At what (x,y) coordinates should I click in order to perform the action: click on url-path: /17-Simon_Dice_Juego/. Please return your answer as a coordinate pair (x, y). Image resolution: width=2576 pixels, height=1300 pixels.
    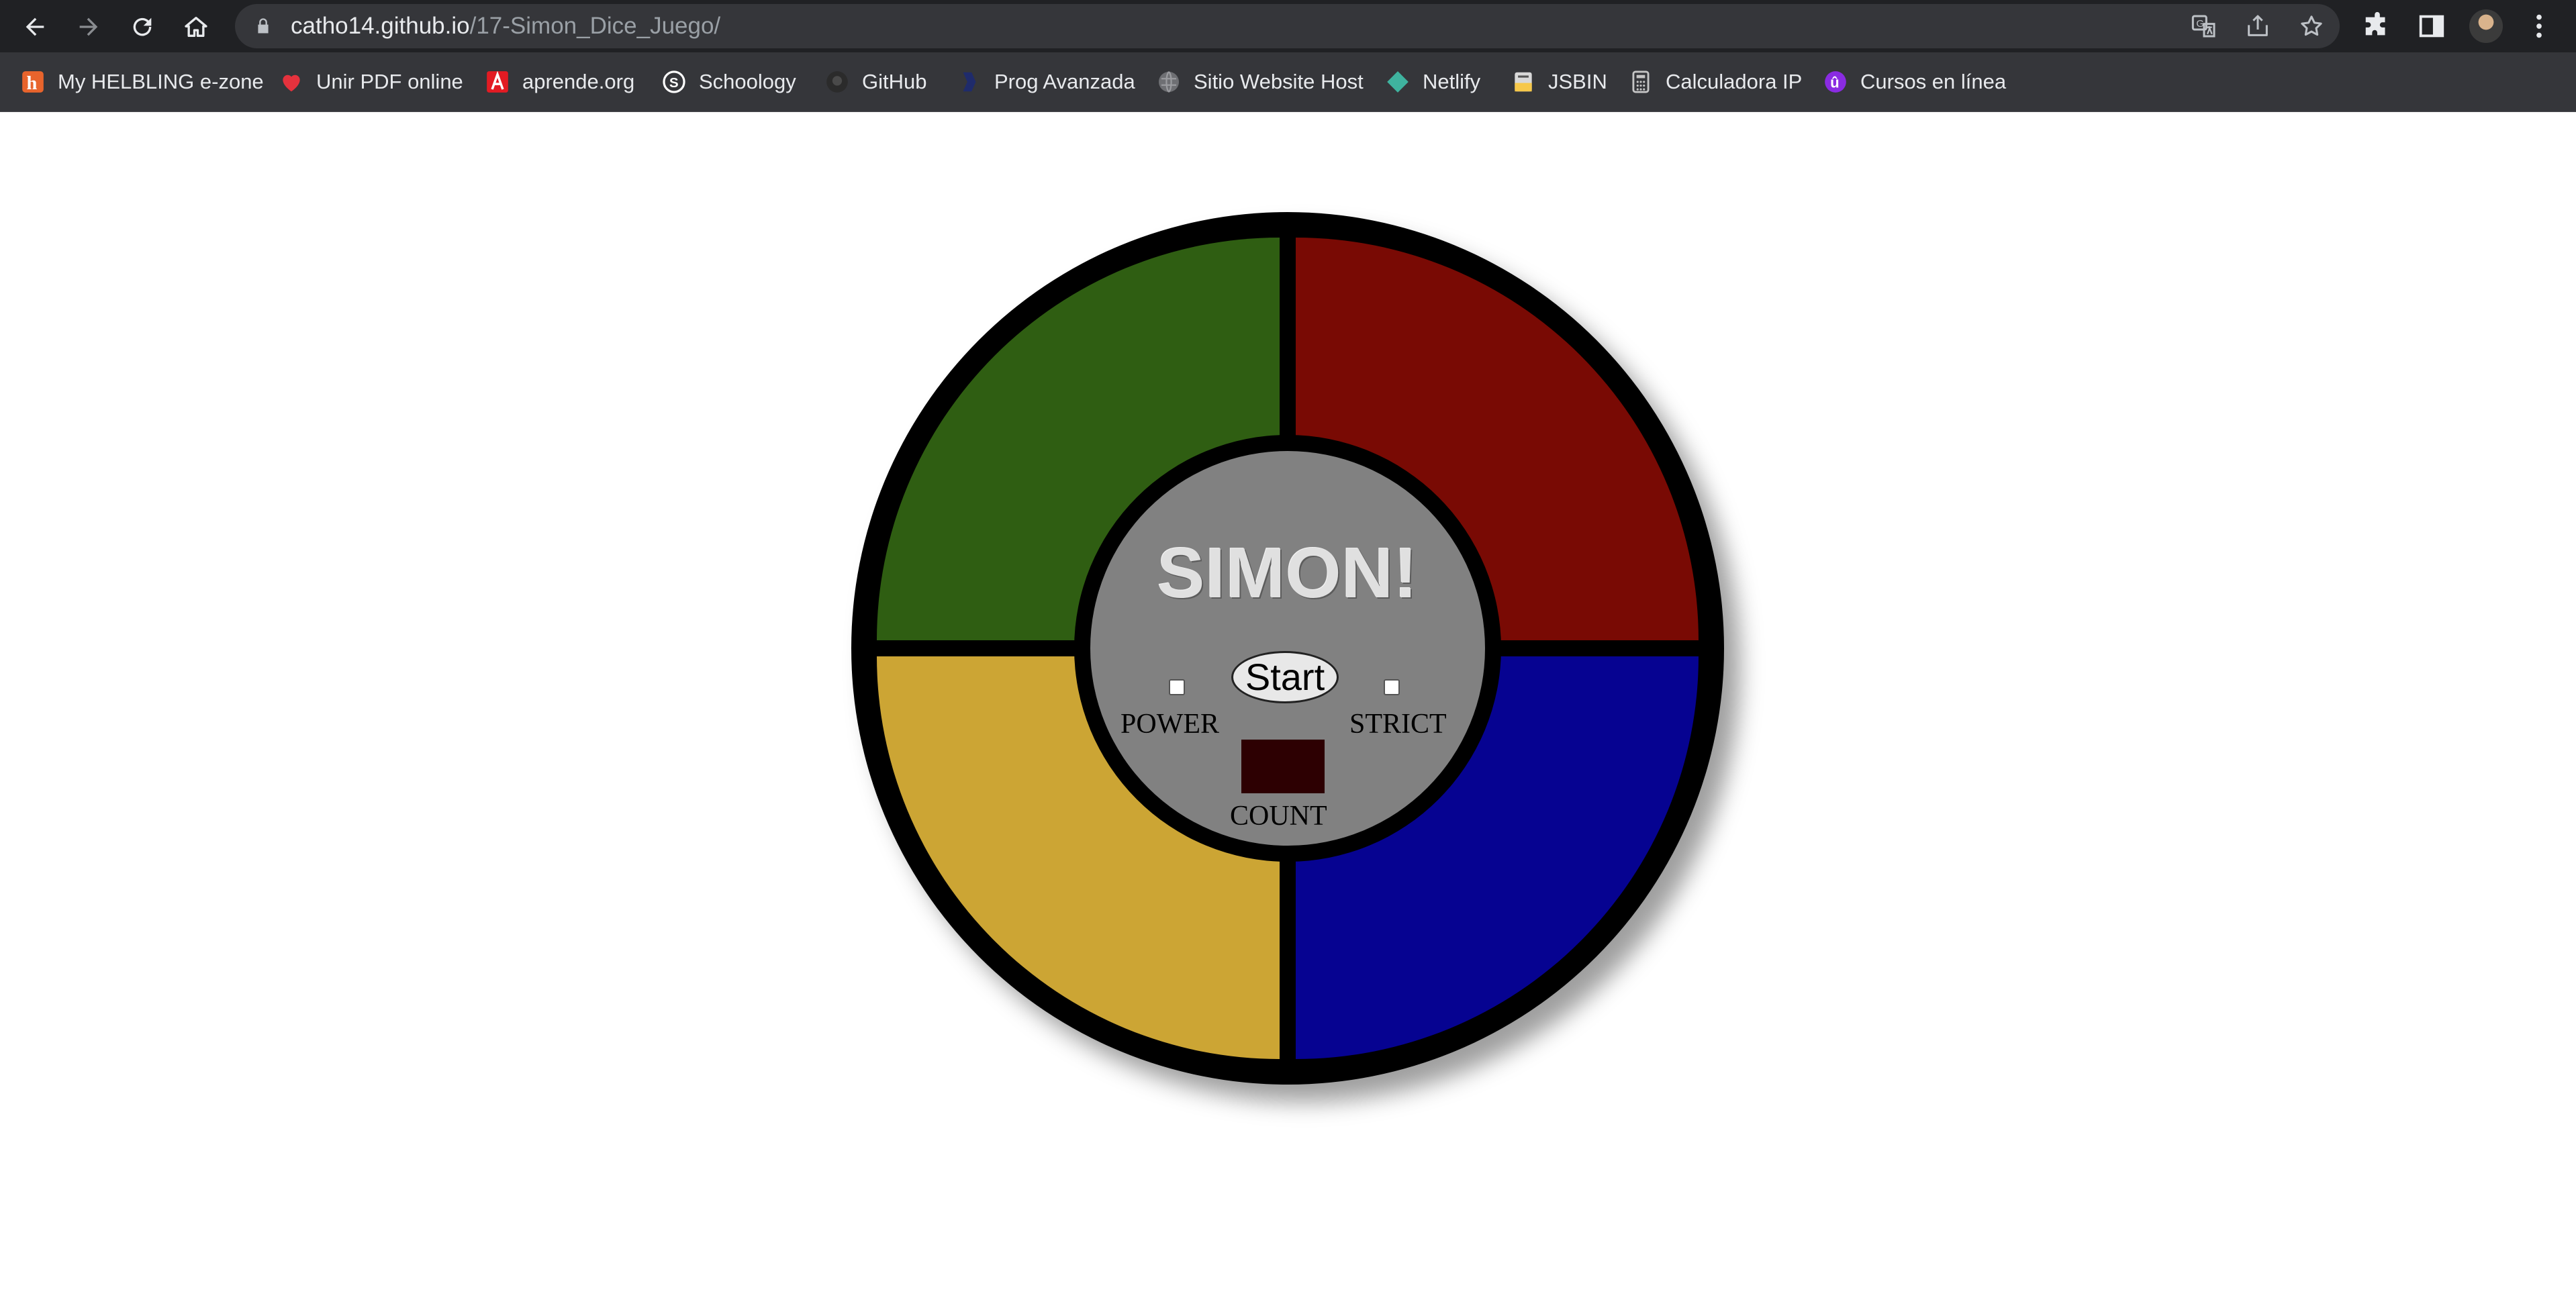
    Looking at the image, I should click on (595, 26).